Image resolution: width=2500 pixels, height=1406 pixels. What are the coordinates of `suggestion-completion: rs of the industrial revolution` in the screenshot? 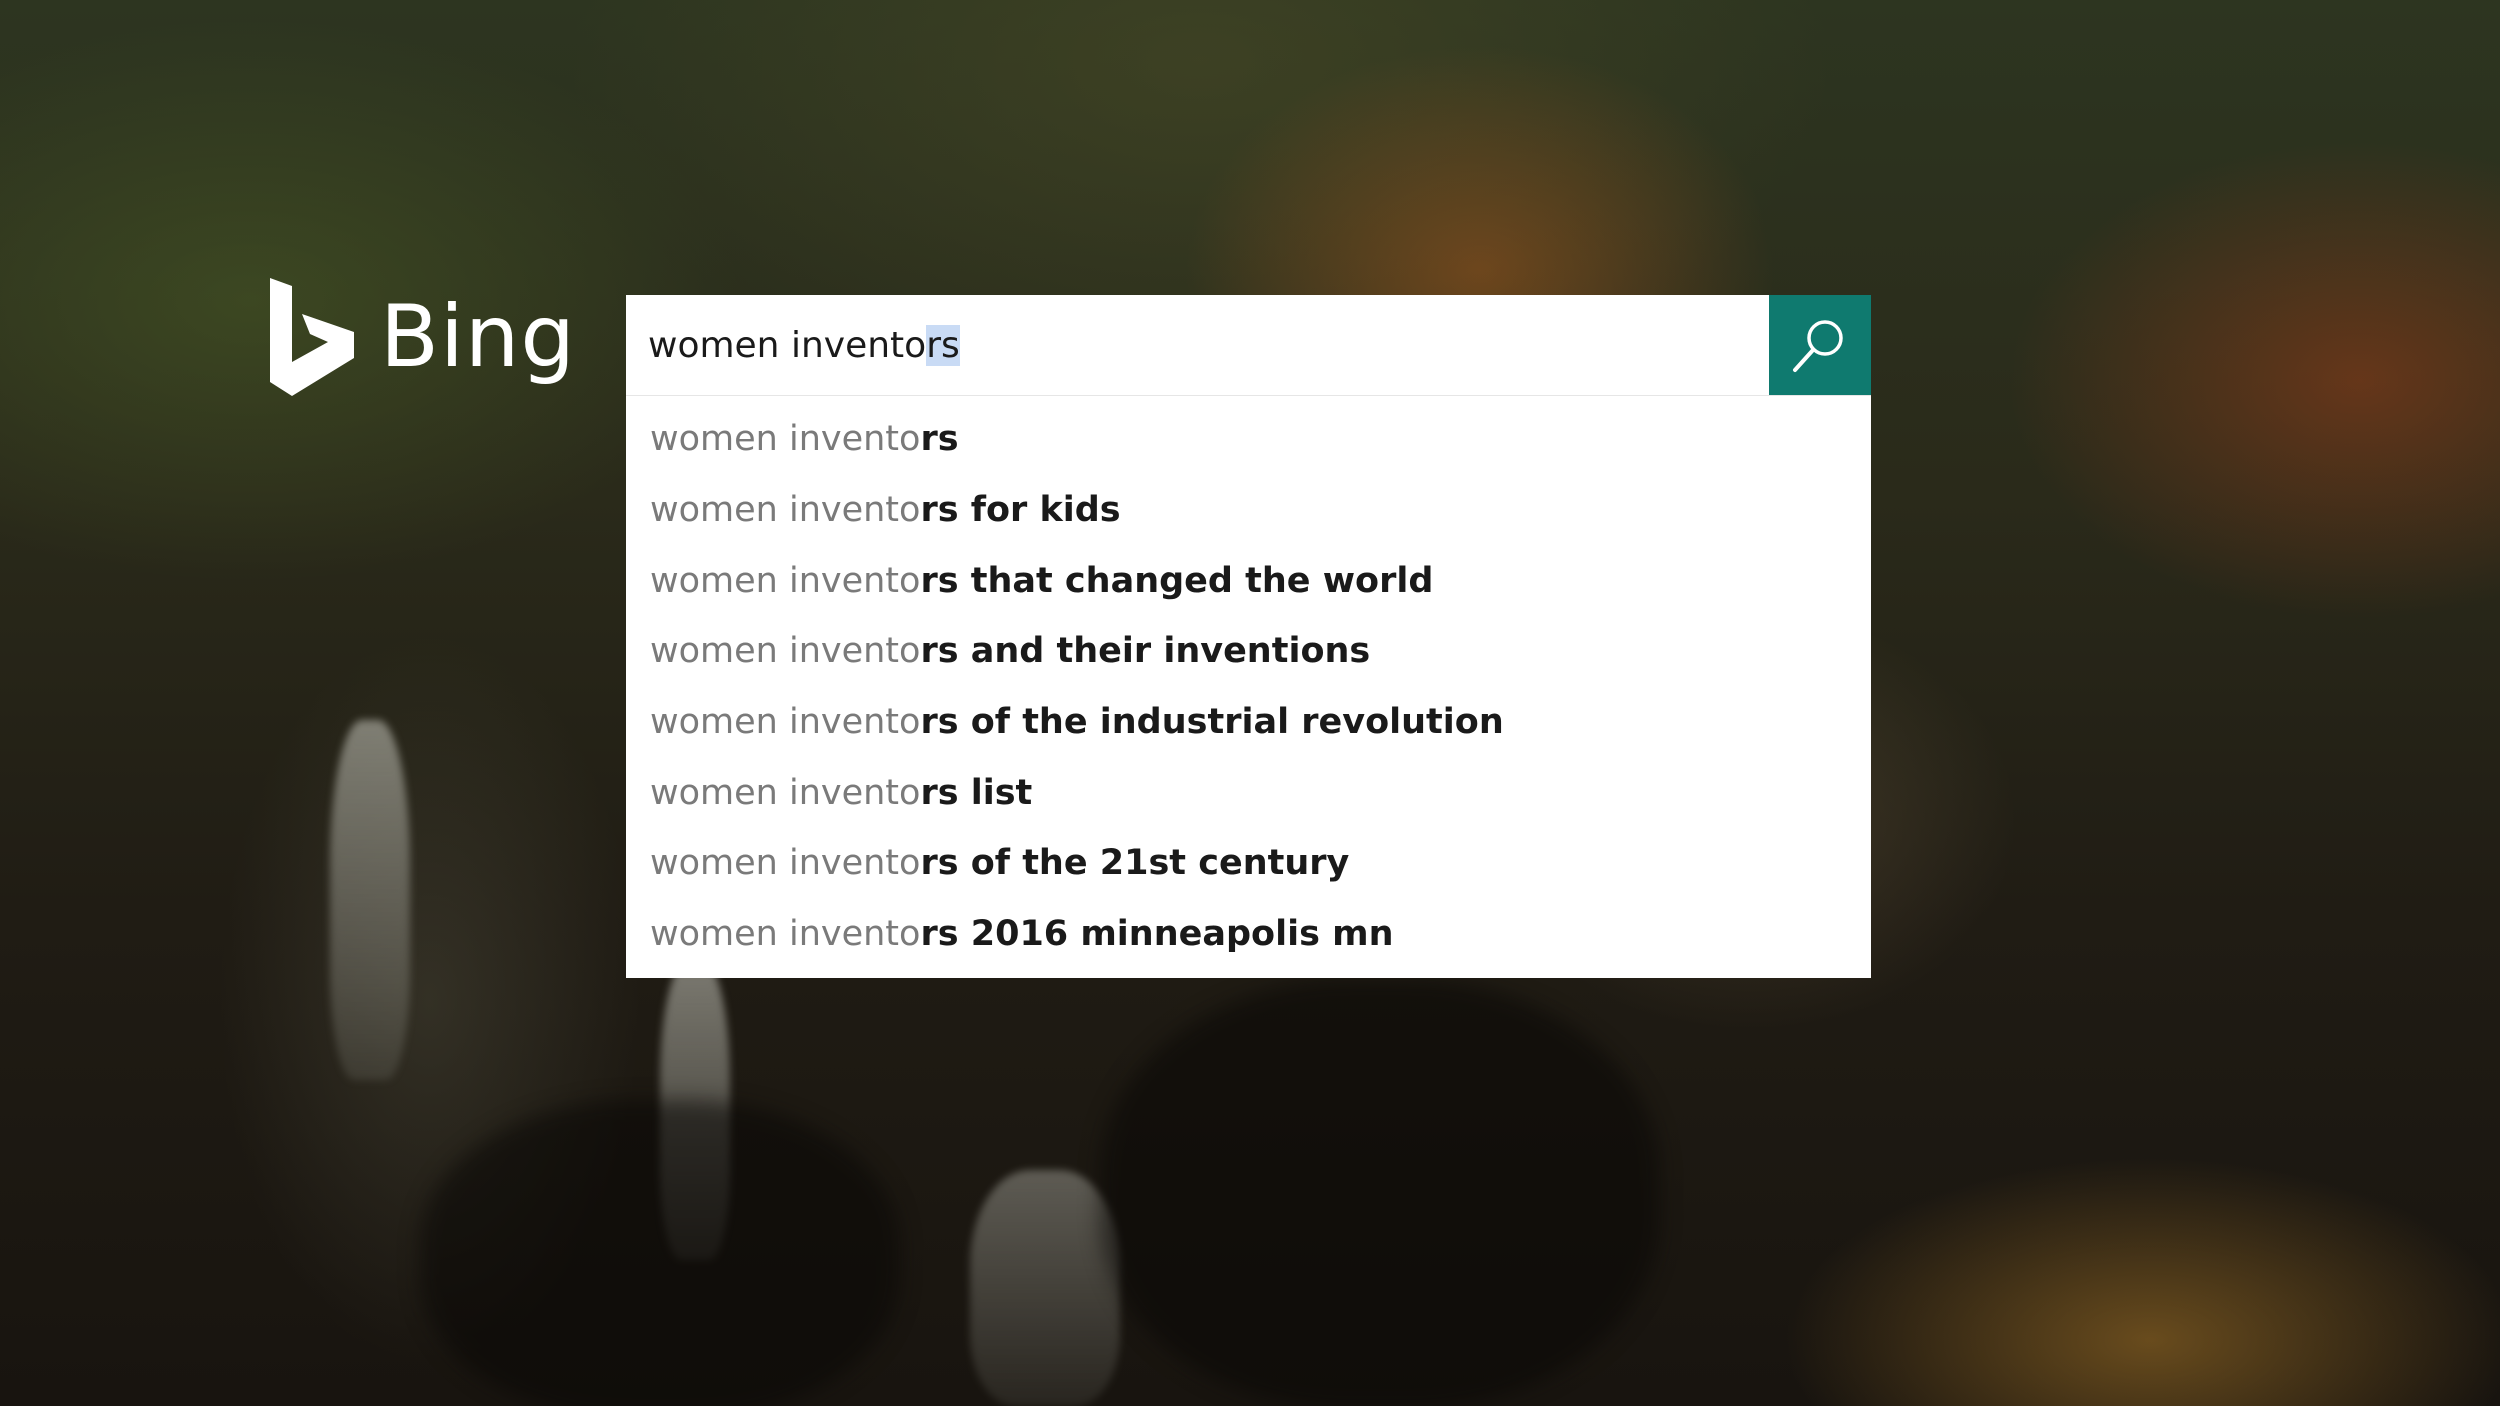 It's located at (1212, 722).